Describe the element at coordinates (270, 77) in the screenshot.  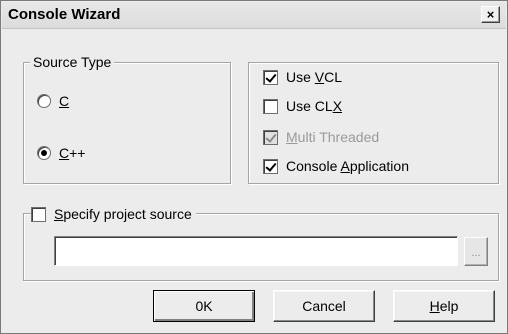
I see `use-vcl-checkbox` at that location.